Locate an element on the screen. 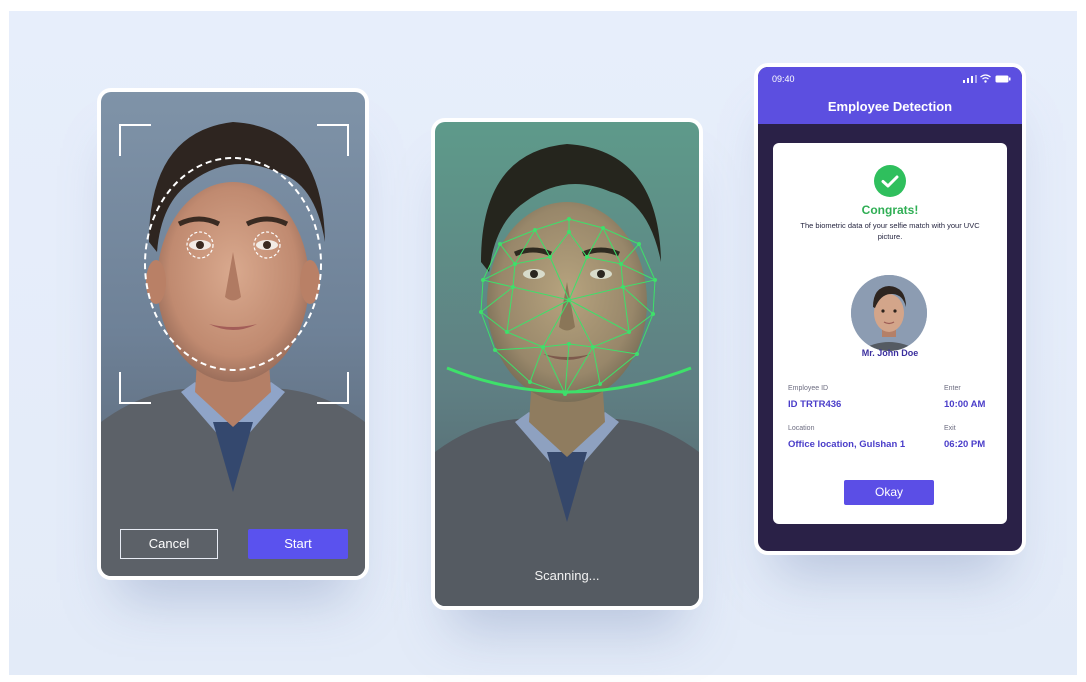 Image resolution: width=1086 pixels, height=682 pixels. success-check-icon is located at coordinates (890, 181).